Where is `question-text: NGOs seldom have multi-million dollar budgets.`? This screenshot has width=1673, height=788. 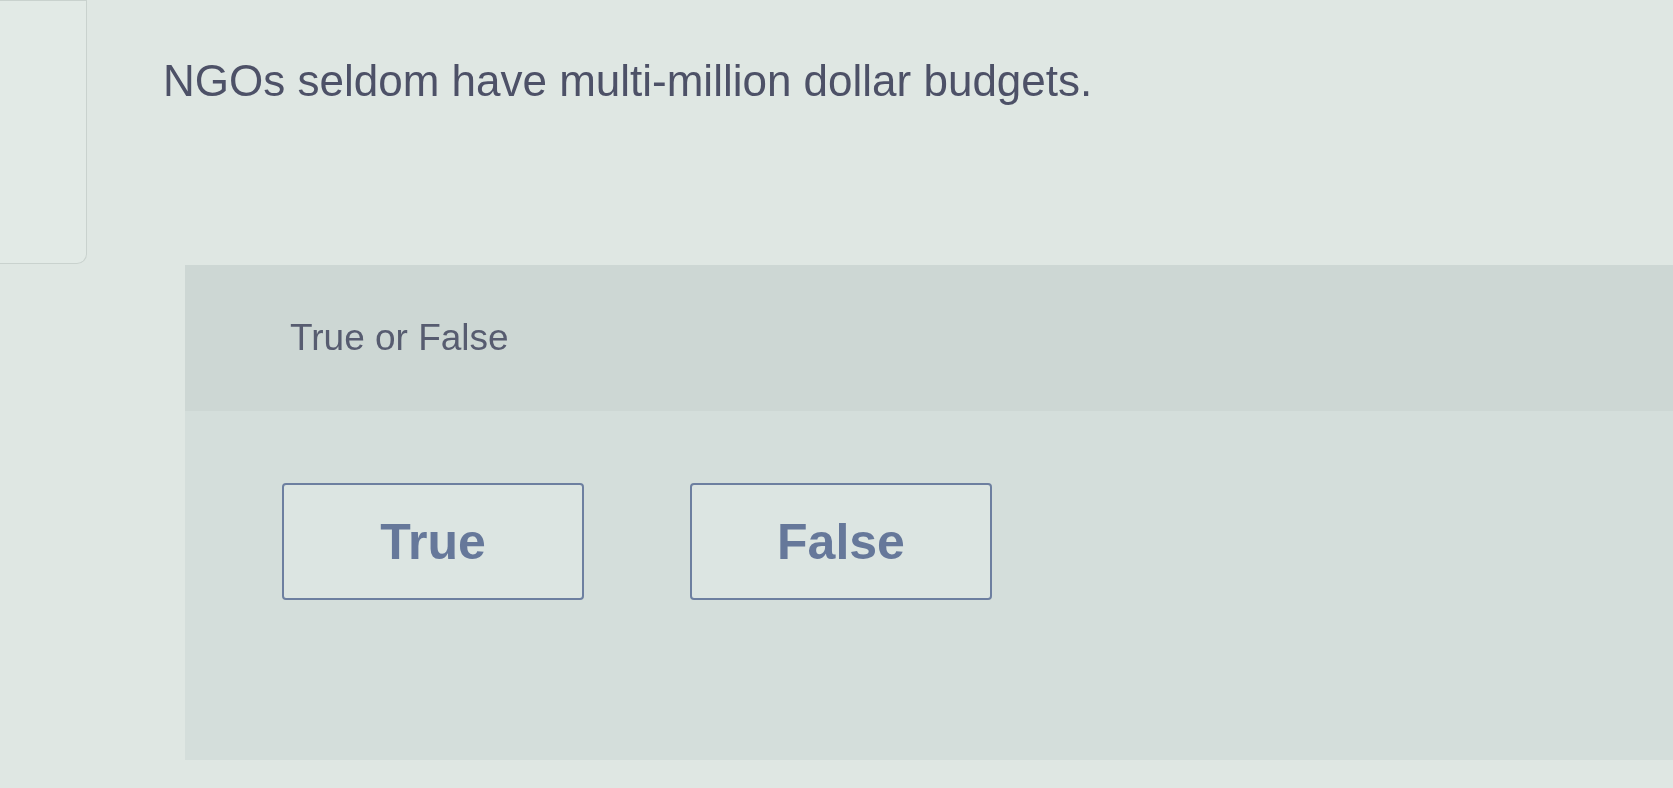
question-text: NGOs seldom have multi-million dollar budgets. is located at coordinates (628, 81).